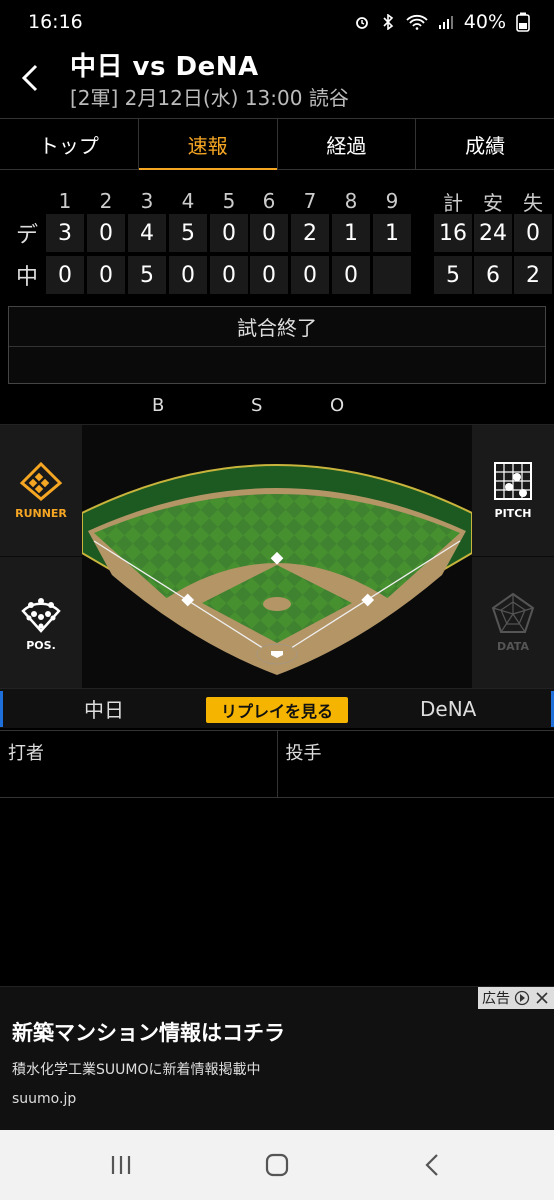 The height and width of the screenshot is (1200, 554). What do you see at coordinates (139, 764) in the screenshot?
I see `batter-label: 打者` at bounding box center [139, 764].